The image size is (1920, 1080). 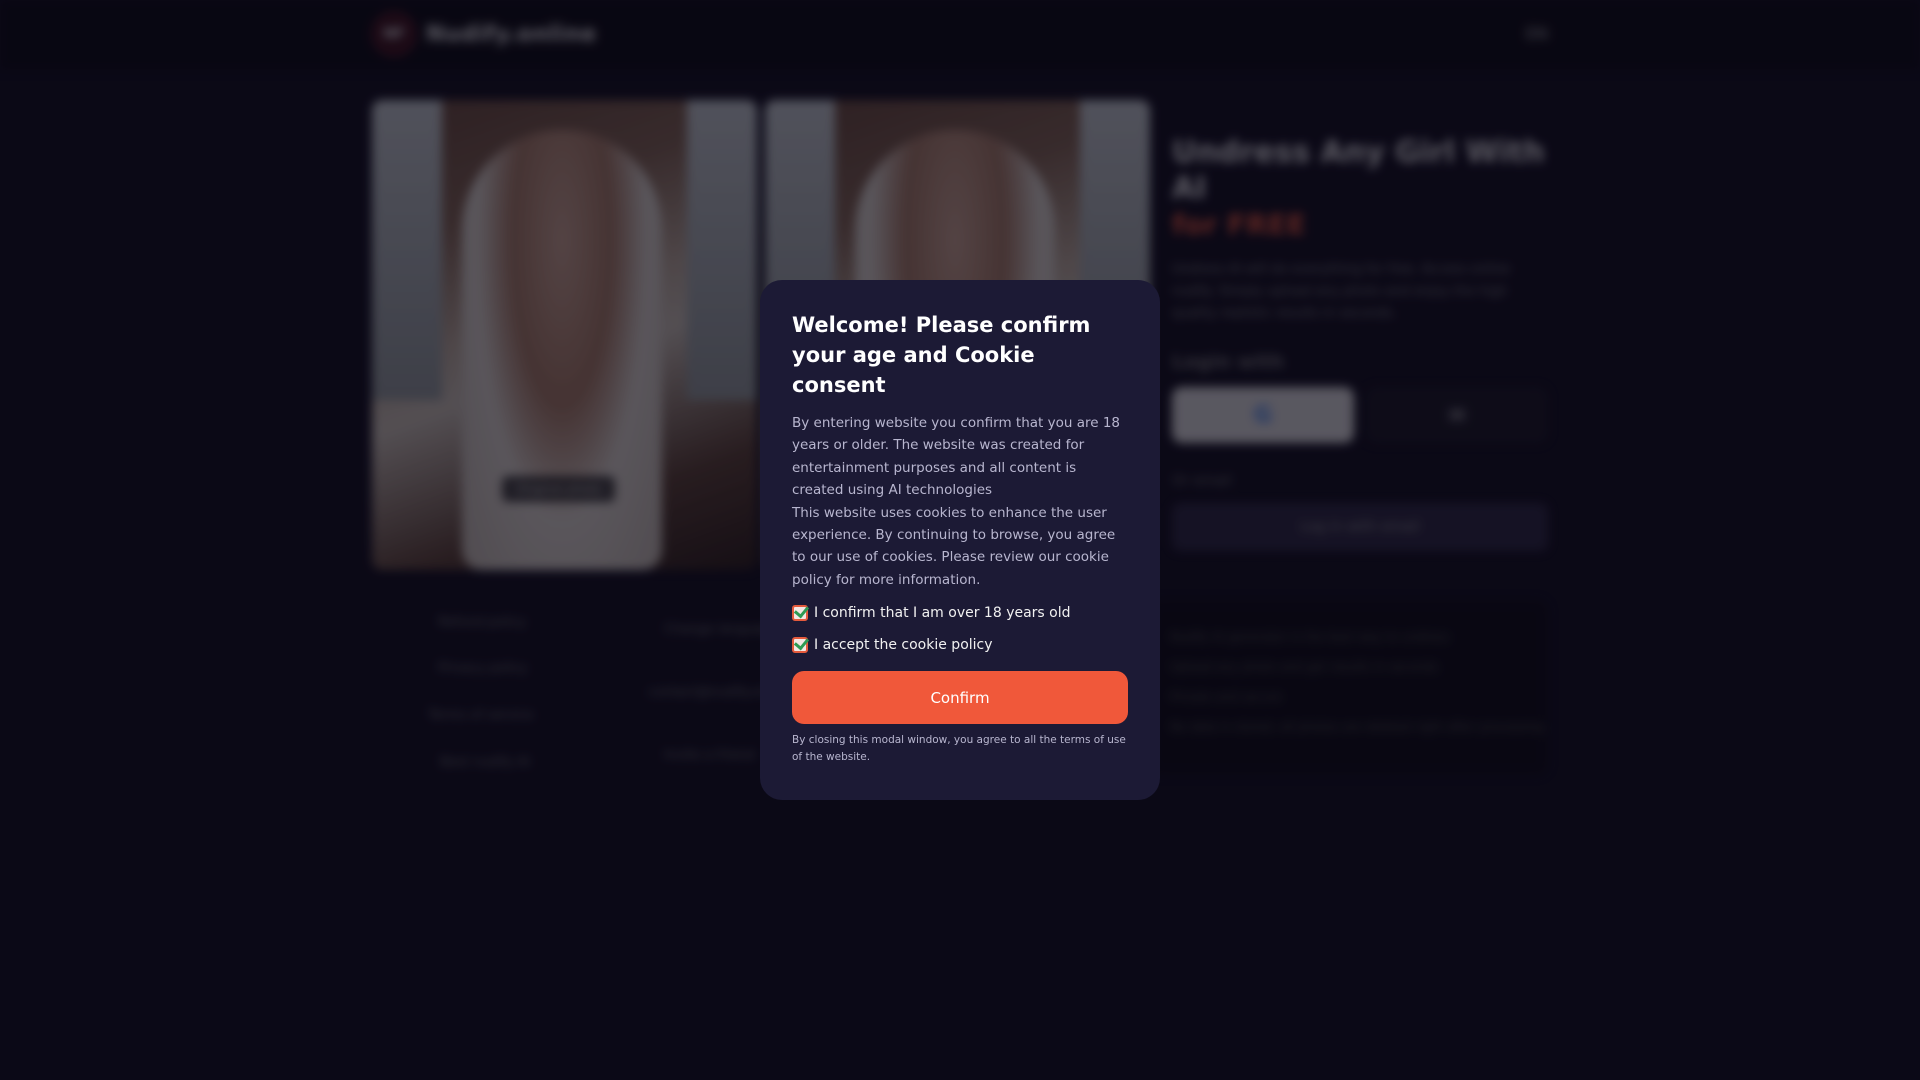 What do you see at coordinates (960, 698) in the screenshot?
I see `confirm-button: Confirm` at bounding box center [960, 698].